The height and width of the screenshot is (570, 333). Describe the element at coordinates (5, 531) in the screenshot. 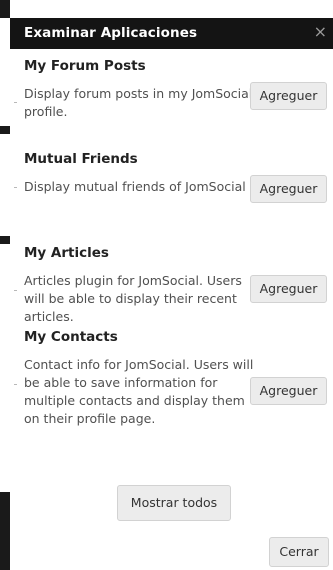

I see `edge-dark-bottom` at that location.